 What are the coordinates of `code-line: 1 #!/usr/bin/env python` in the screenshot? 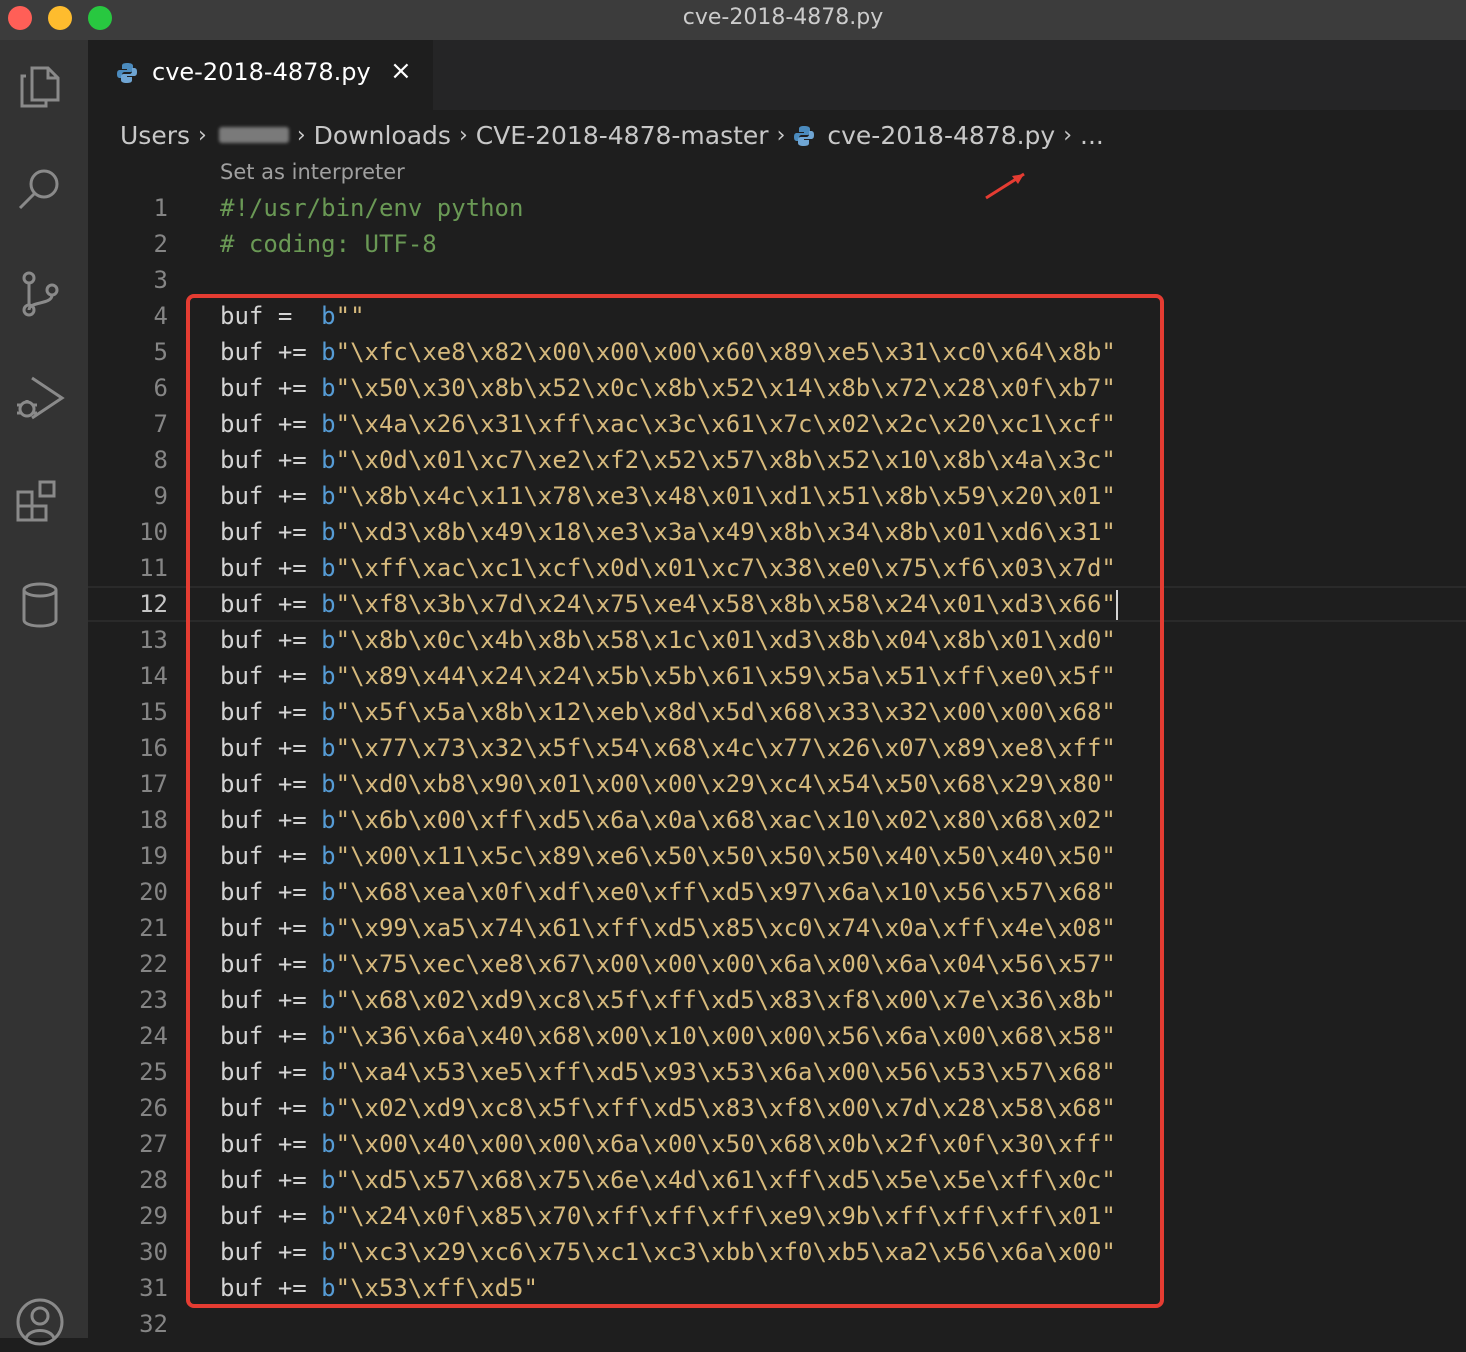 It's located at (777, 208).